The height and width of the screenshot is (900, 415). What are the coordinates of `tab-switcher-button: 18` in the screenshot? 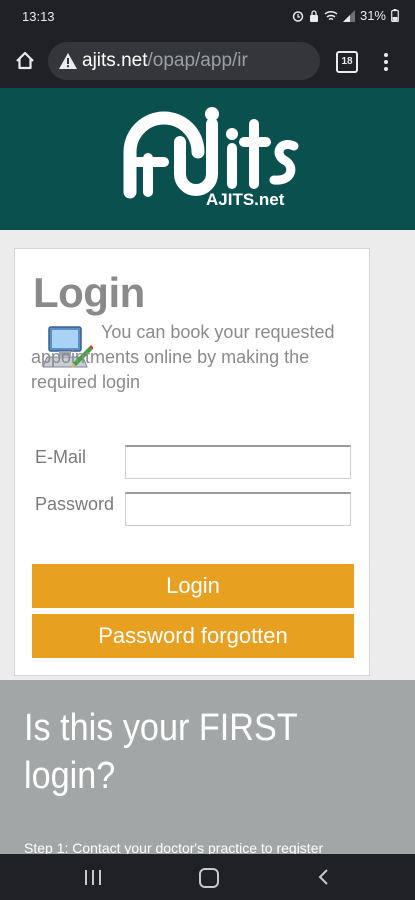 It's located at (347, 62).